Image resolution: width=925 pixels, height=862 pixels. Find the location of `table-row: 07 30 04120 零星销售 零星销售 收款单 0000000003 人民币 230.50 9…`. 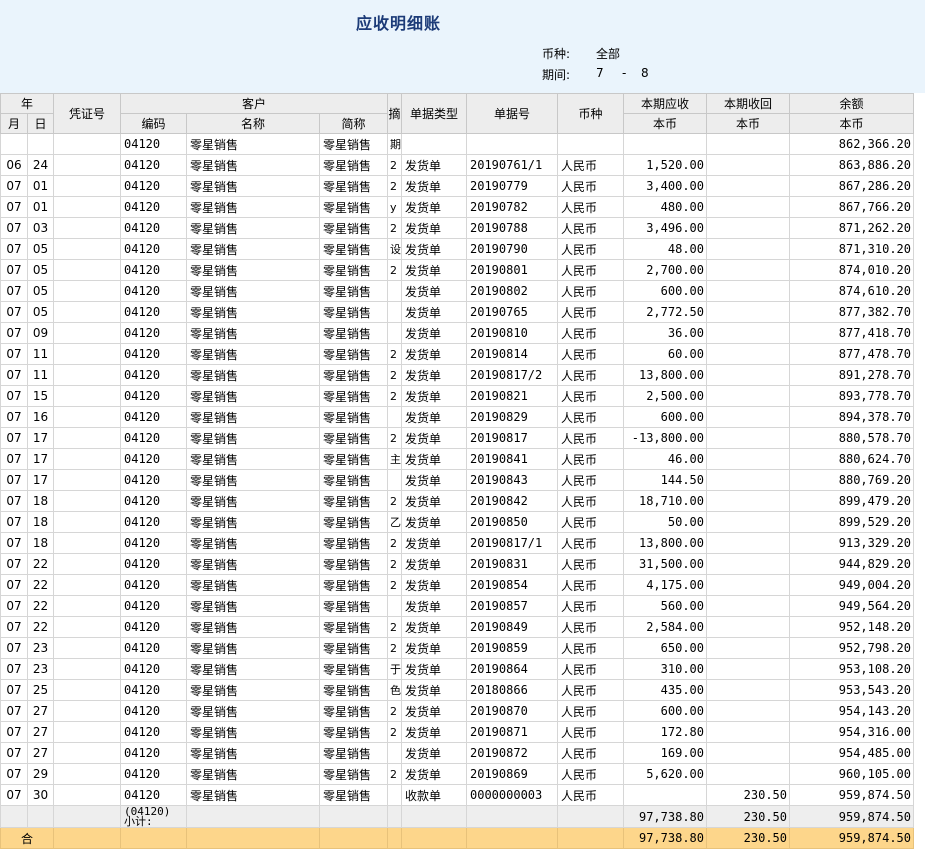

table-row: 07 30 04120 零星销售 零星销售 收款单 0000000003 人民币 230.50 9… is located at coordinates (457, 795).